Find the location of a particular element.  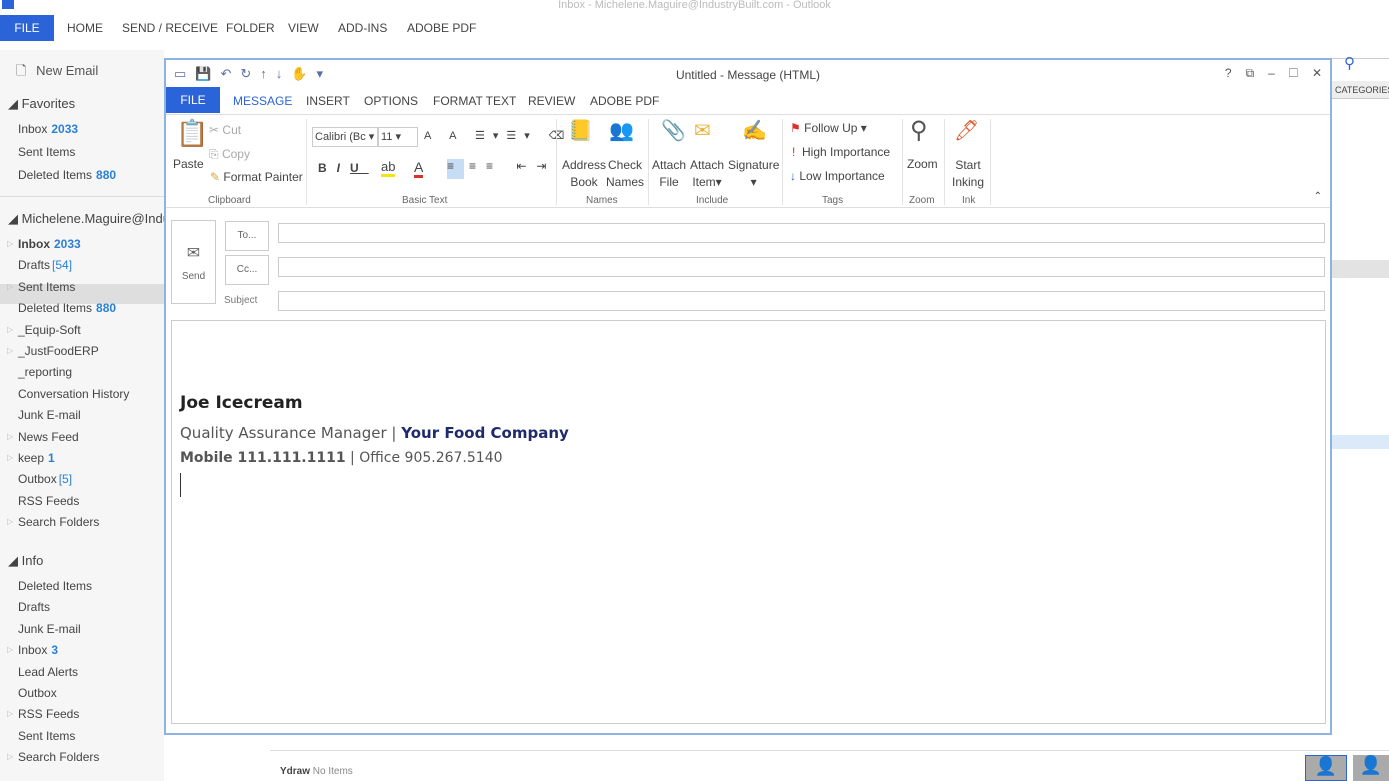

folder-item: Outbox is located at coordinates (37, 693).